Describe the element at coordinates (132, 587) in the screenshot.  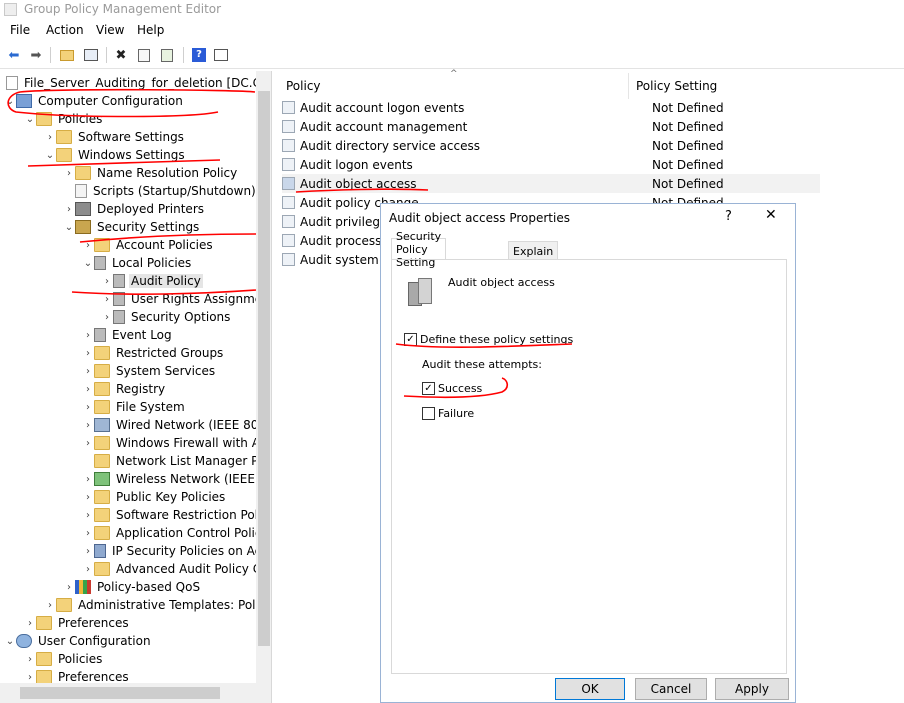
I see `tree-policy-based-qos: › Policy-based QoS` at that location.